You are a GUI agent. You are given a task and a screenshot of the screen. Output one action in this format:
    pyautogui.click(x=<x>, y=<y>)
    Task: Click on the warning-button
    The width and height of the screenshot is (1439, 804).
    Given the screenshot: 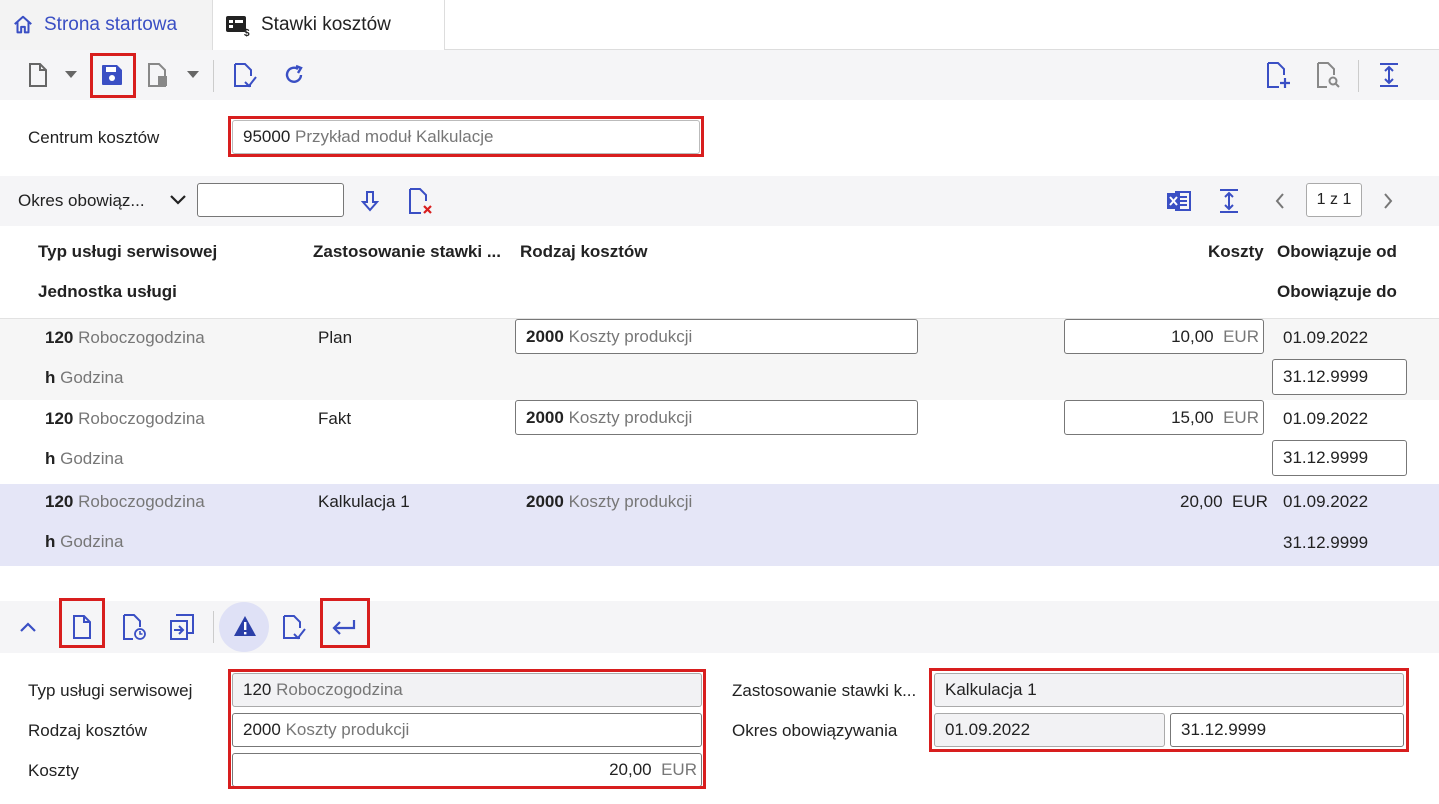 What is the action you would take?
    pyautogui.click(x=244, y=627)
    